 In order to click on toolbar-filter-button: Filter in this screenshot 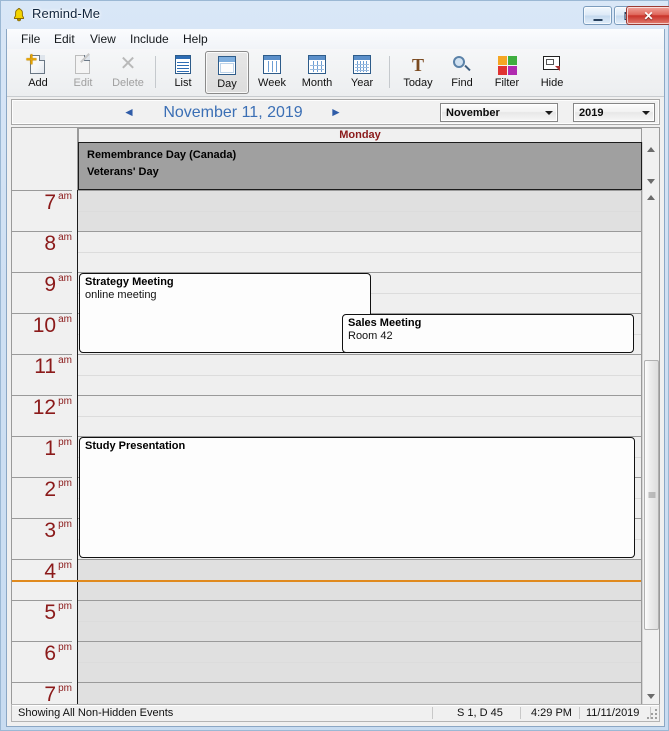, I will do `click(507, 72)`.